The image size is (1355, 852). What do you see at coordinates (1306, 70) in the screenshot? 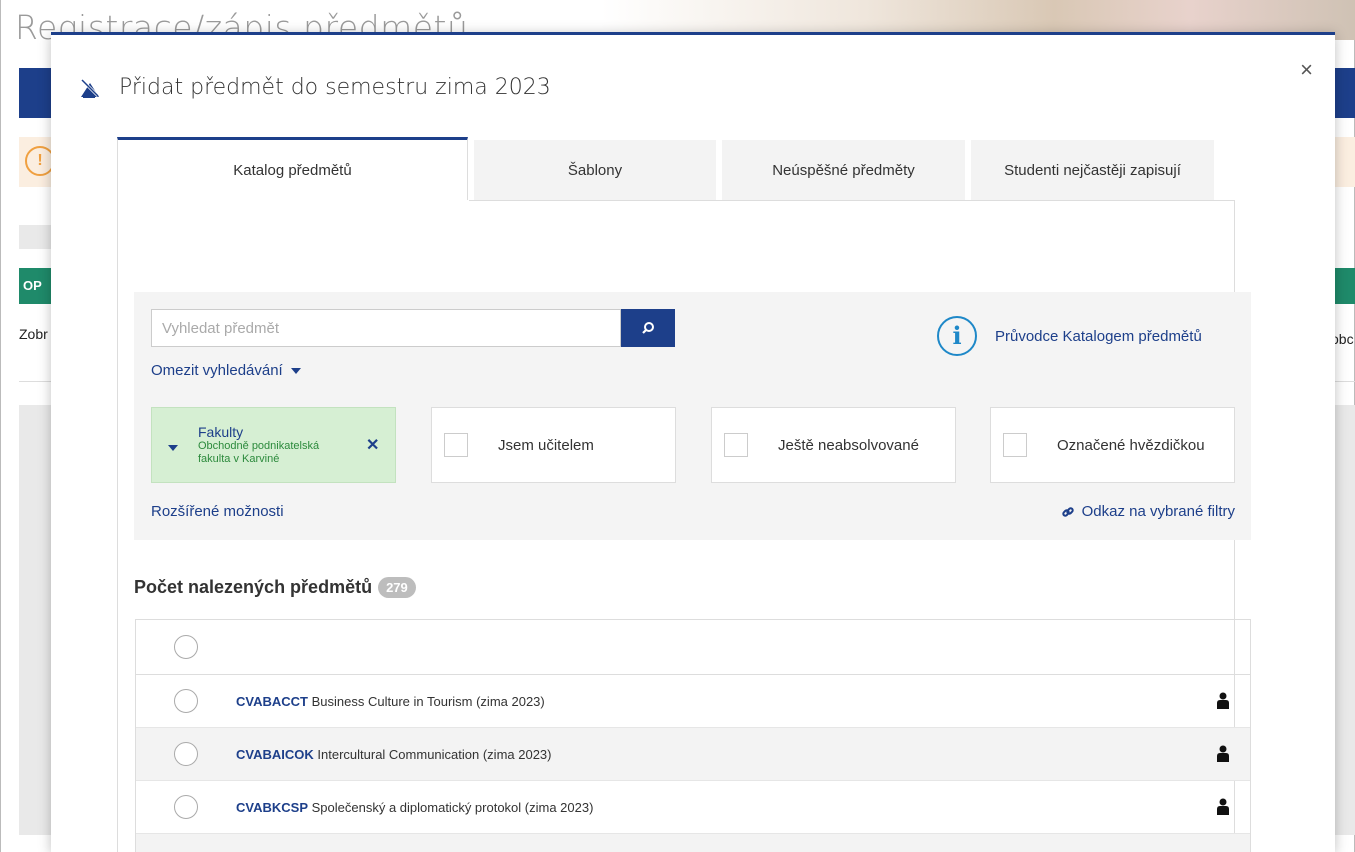
I see `close-icon: ×` at bounding box center [1306, 70].